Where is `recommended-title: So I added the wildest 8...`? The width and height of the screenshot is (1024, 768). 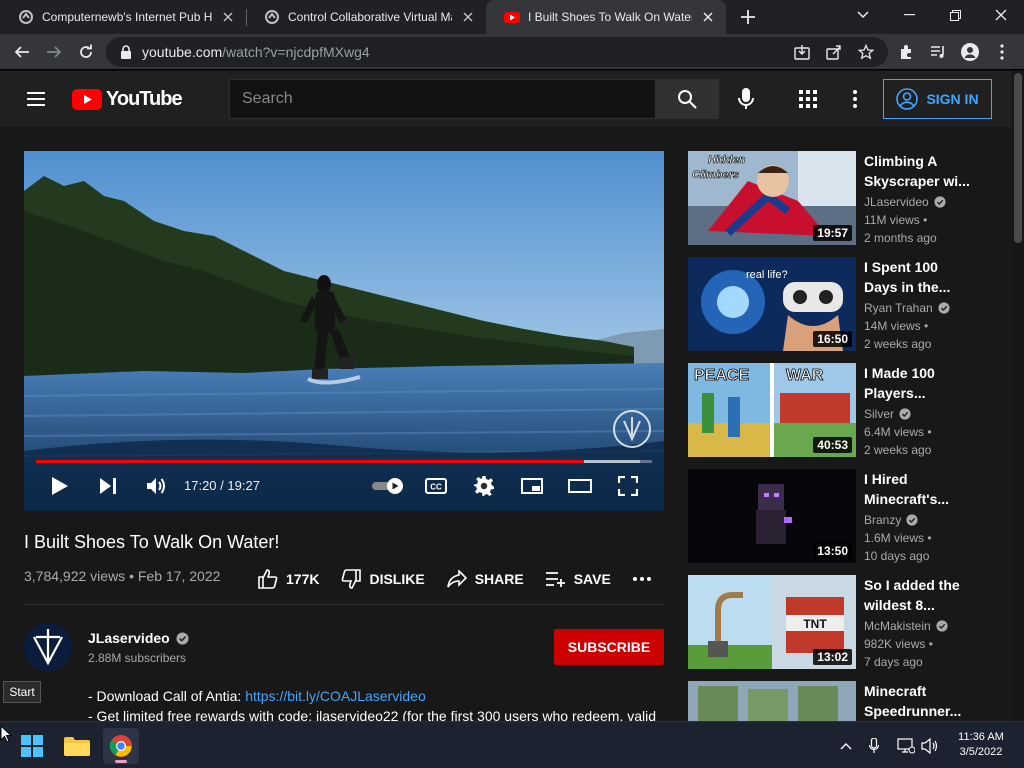 recommended-title: So I added the wildest 8... is located at coordinates (919, 595).